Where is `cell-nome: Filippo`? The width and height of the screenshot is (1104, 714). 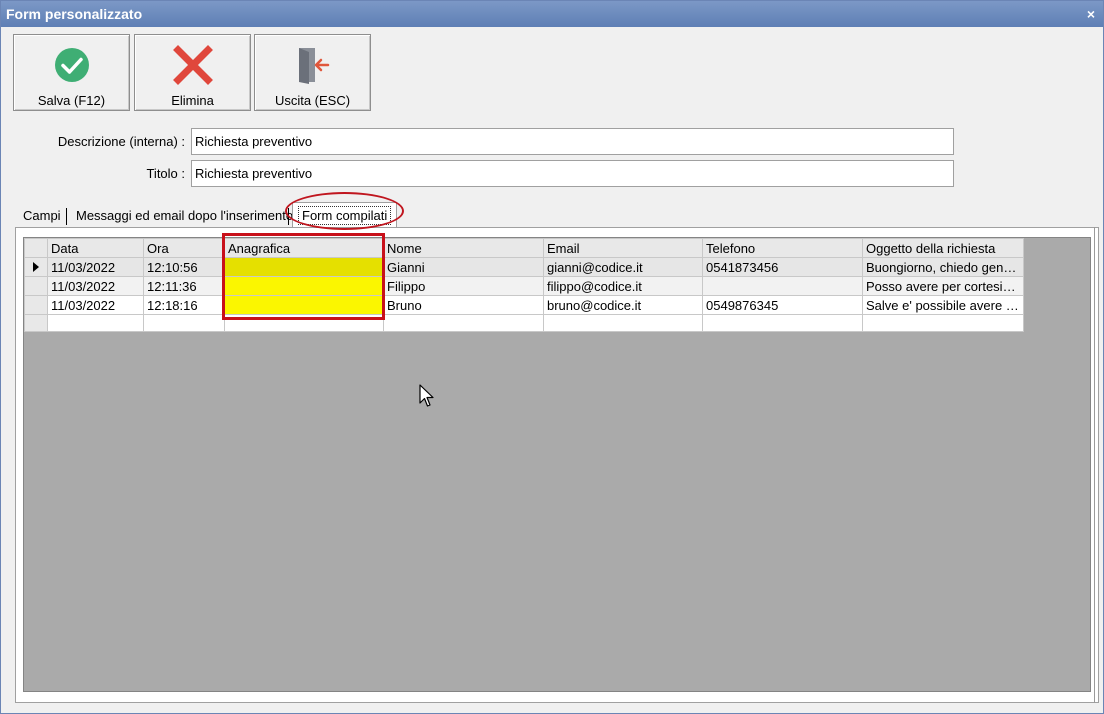
cell-nome: Filippo is located at coordinates (463, 286).